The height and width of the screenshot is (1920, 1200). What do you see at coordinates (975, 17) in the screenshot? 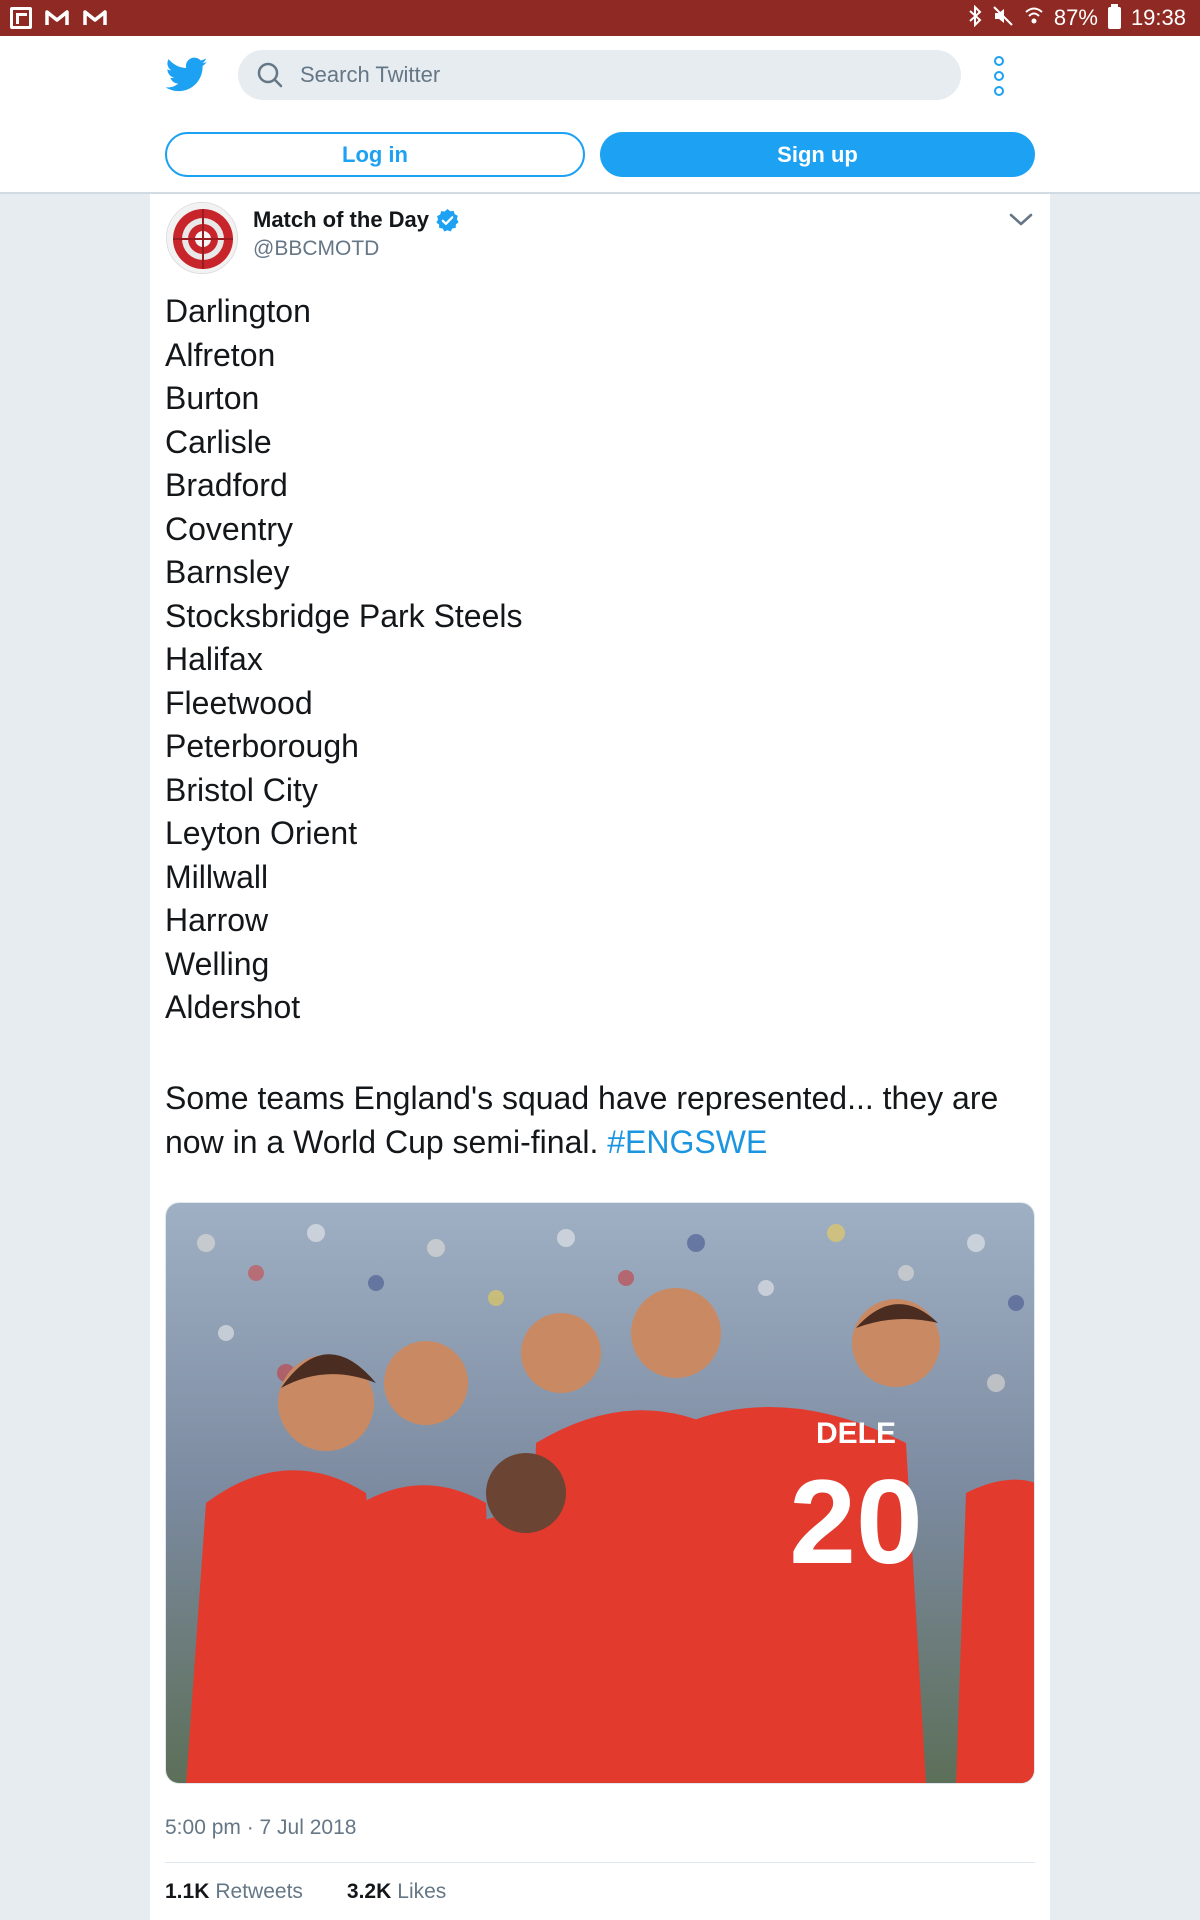
I see `bluetooth-icon` at bounding box center [975, 17].